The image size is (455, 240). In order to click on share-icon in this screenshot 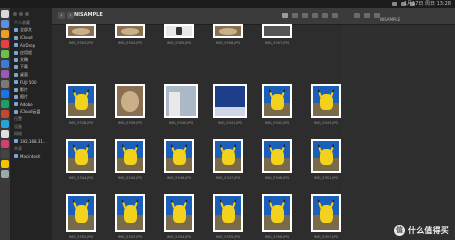, I will do `click(335, 15)`.